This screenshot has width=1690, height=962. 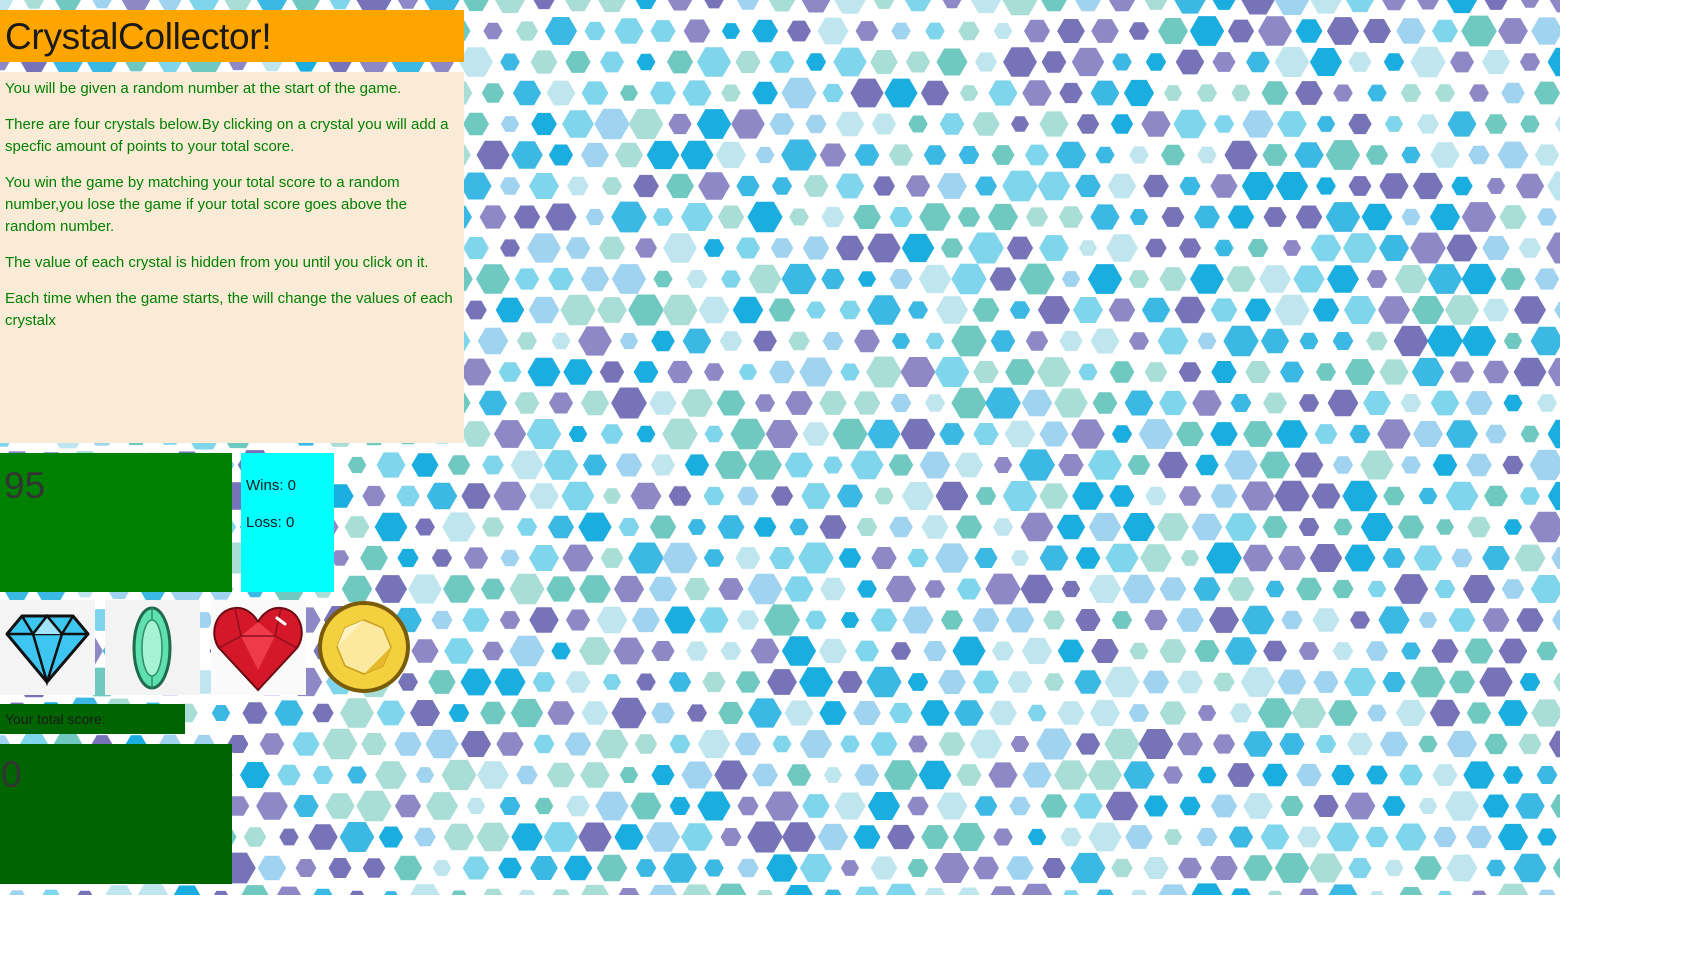 I want to click on blue-diamond-icon, so click(x=47, y=650).